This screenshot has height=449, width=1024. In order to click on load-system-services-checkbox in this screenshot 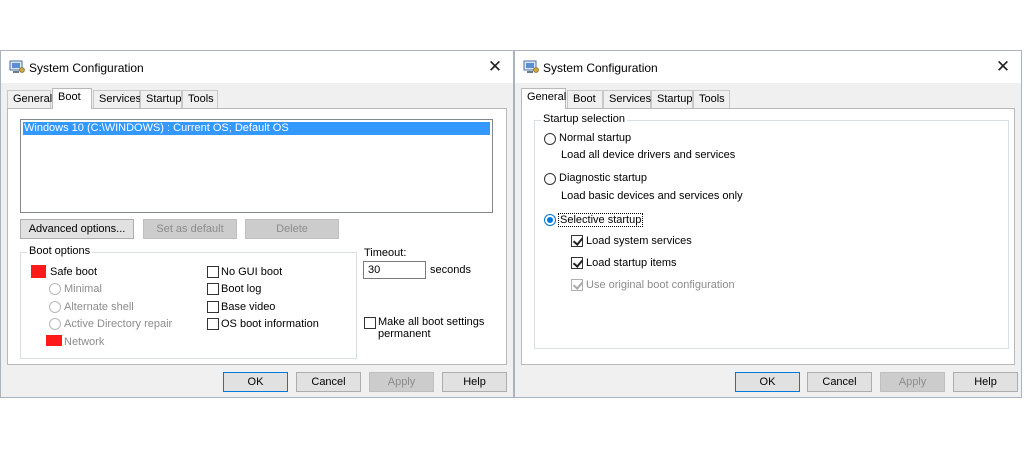, I will do `click(577, 241)`.